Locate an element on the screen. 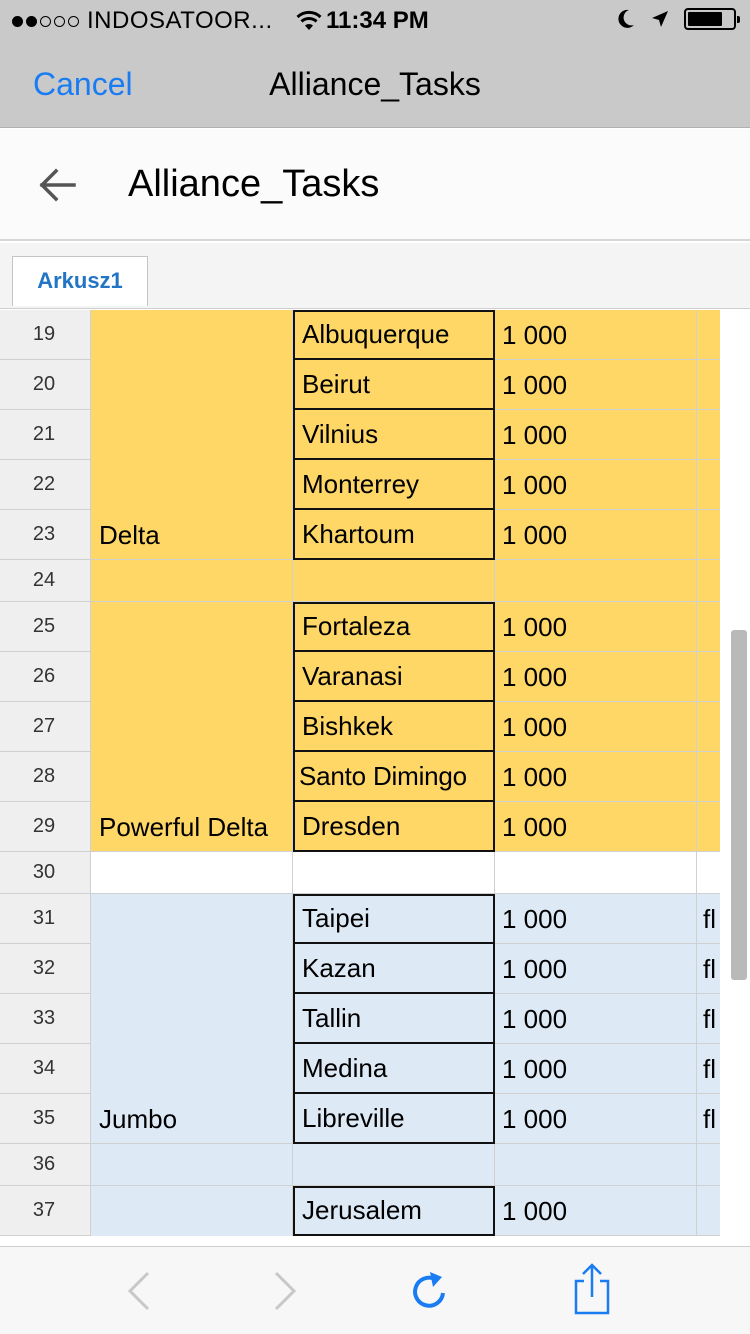  tab-arkusz1: Arkusz1 is located at coordinates (80, 281).